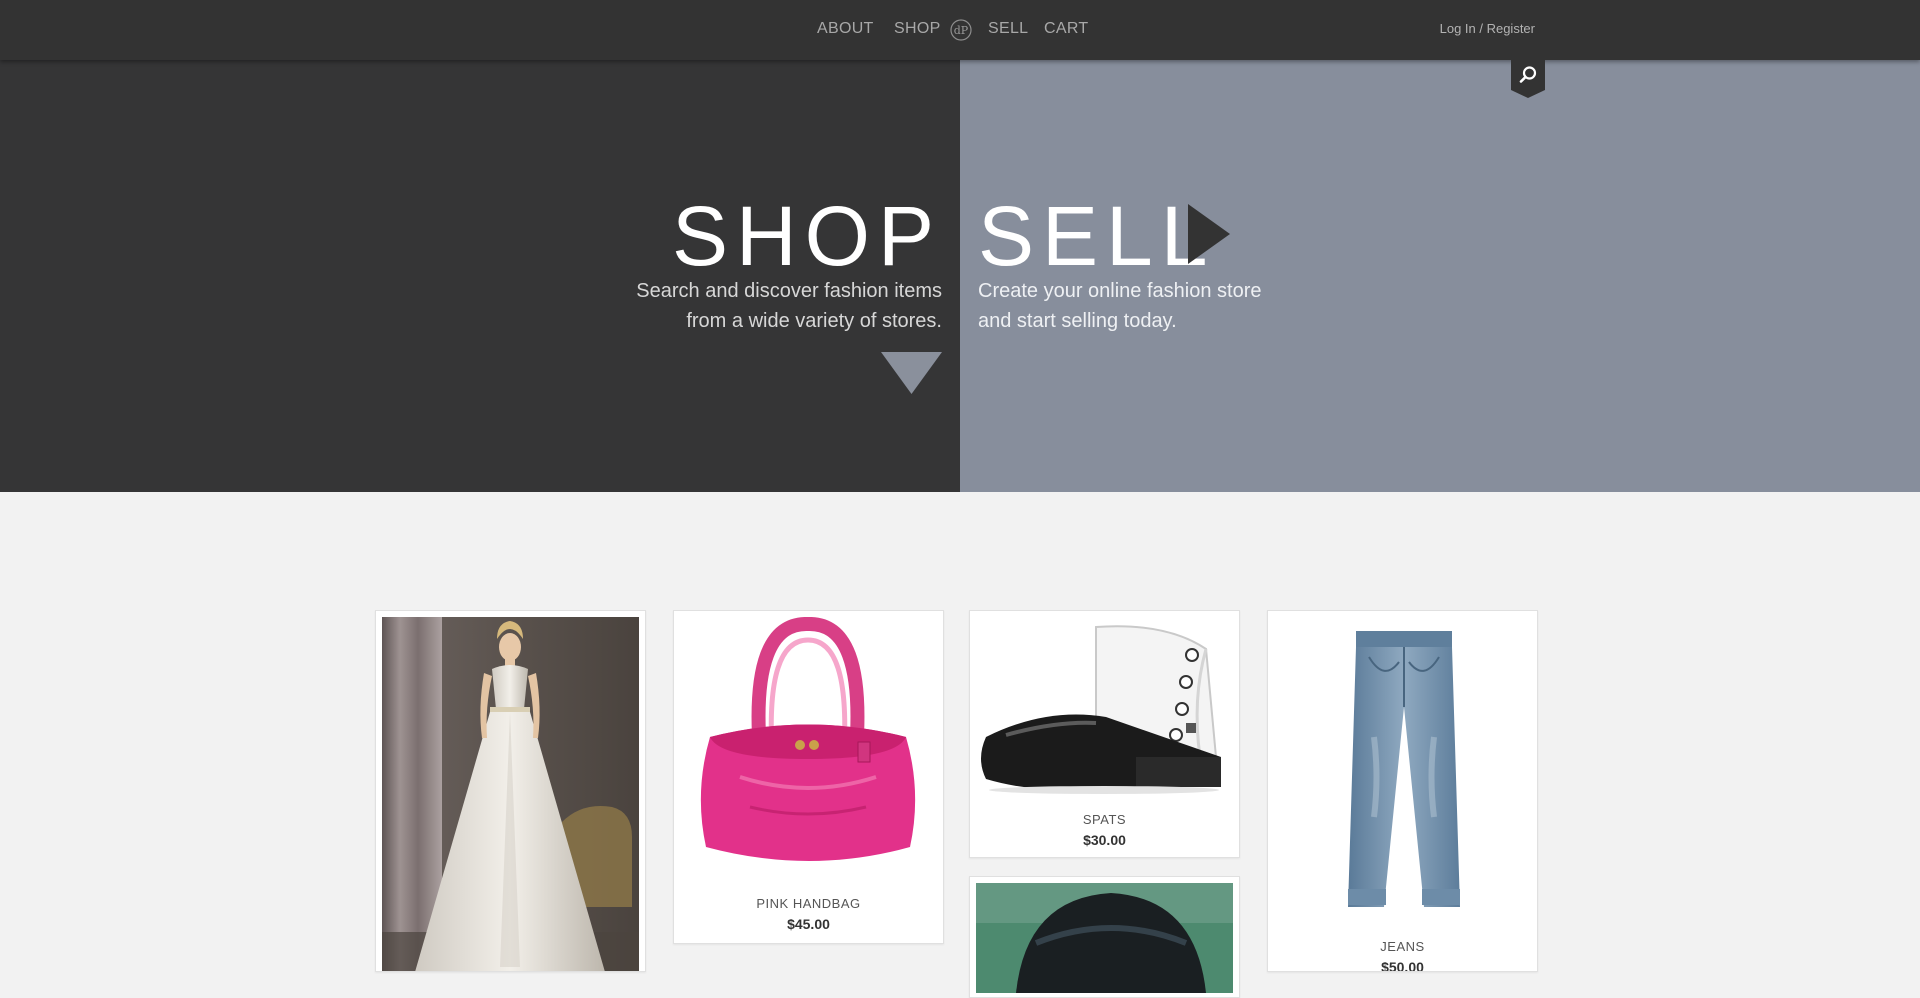 Image resolution: width=1920 pixels, height=998 pixels. I want to click on product-card: SPATS $30.00, so click(1104, 734).